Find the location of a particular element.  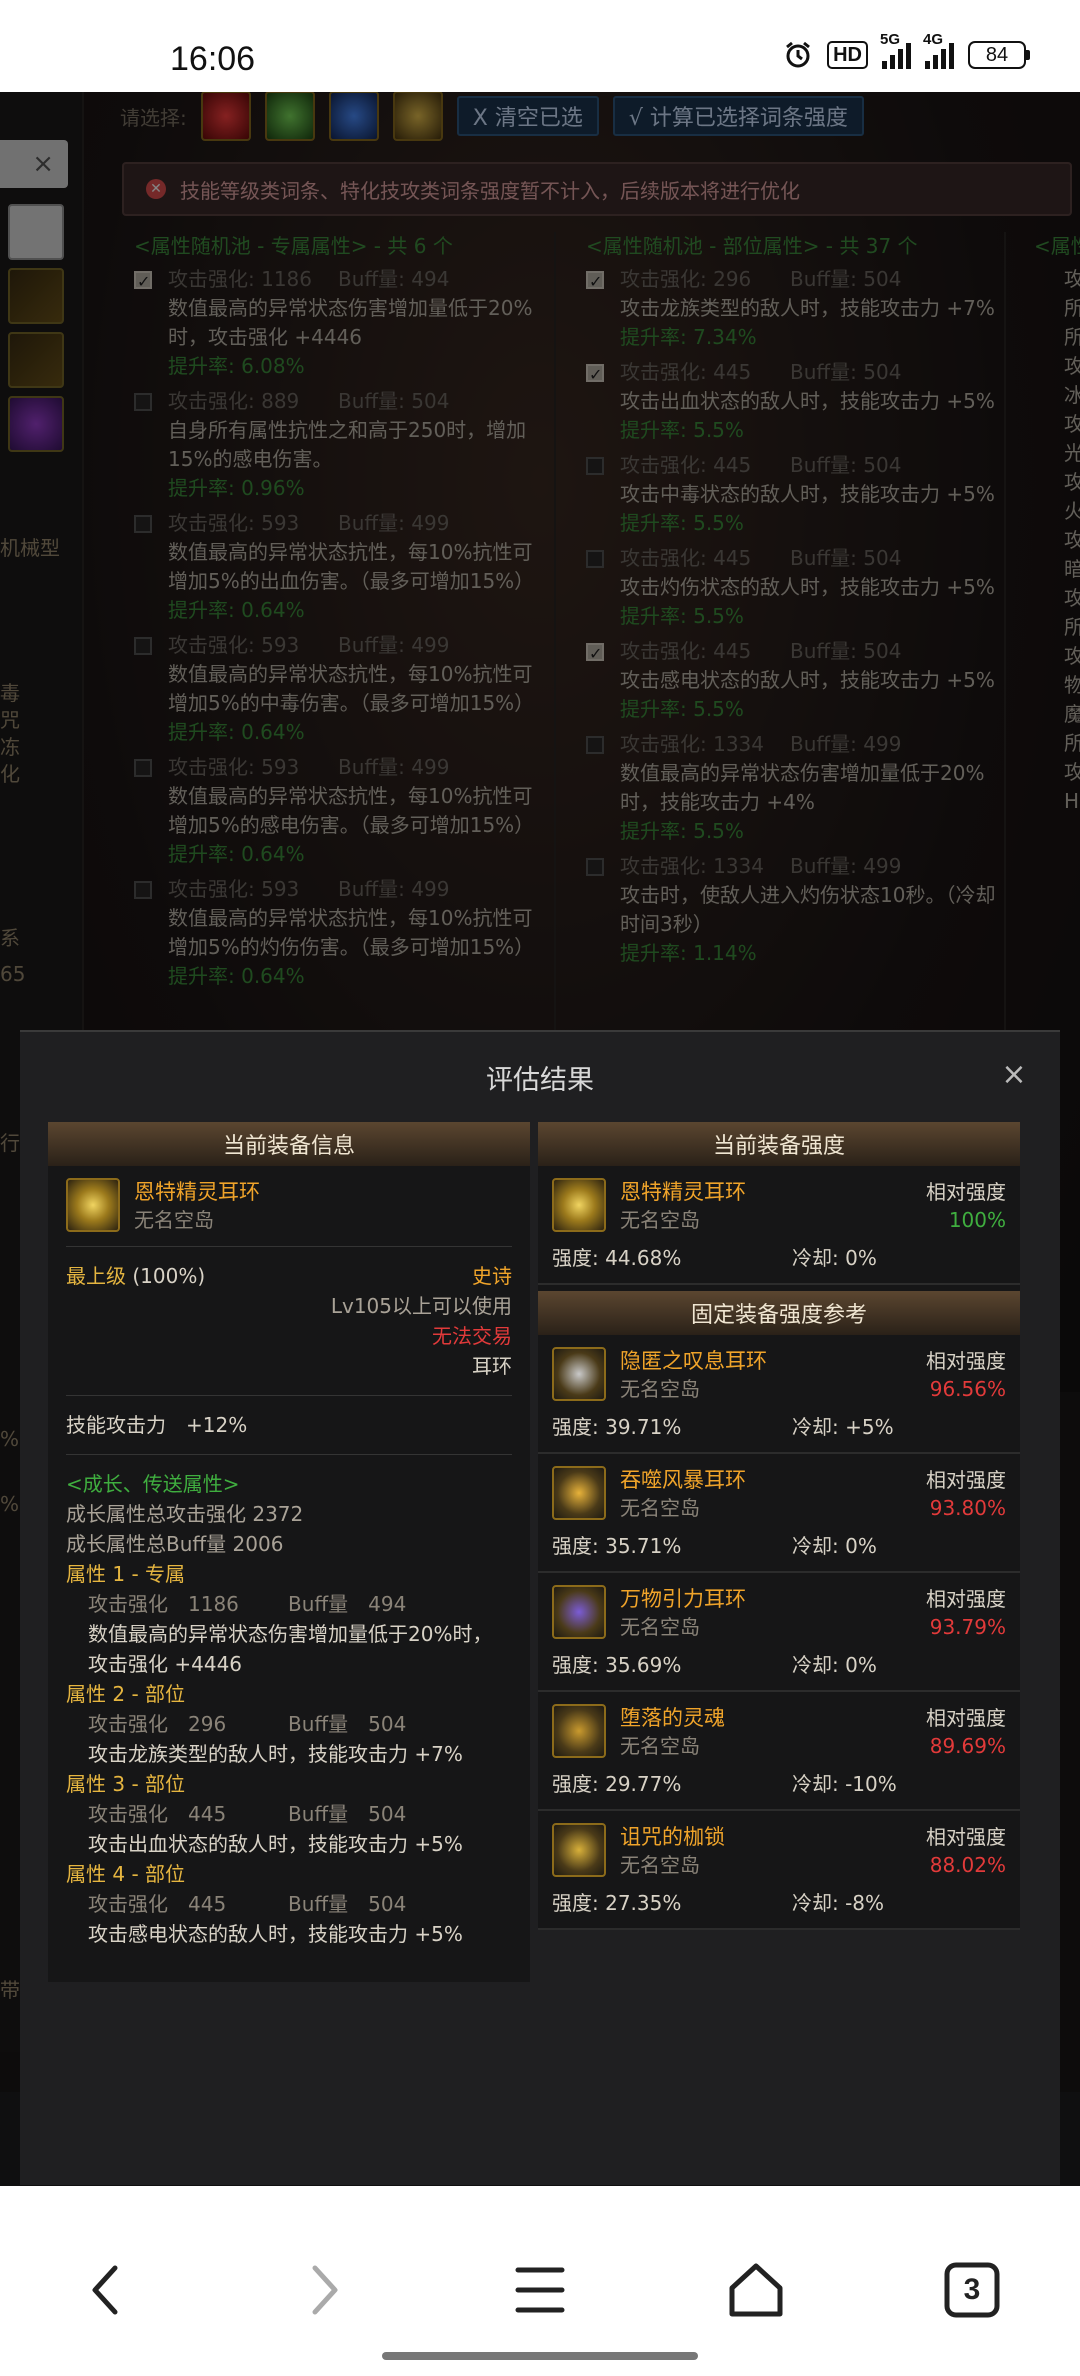

battery-icon: 84 is located at coordinates (999, 55).